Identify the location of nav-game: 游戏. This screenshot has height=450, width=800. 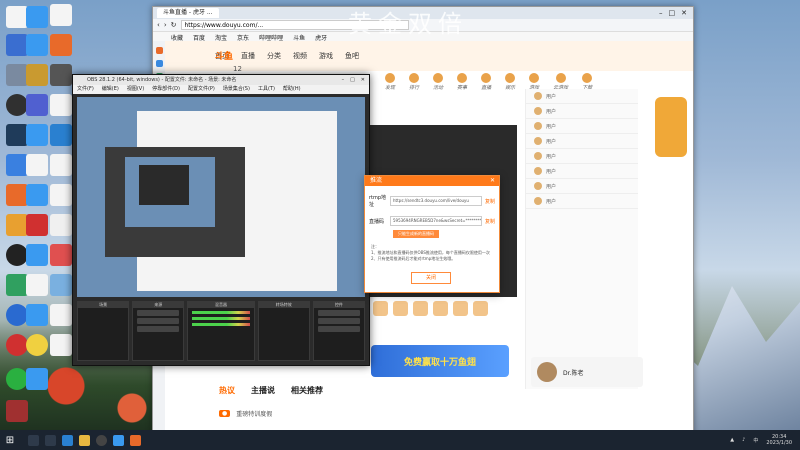
(326, 56).